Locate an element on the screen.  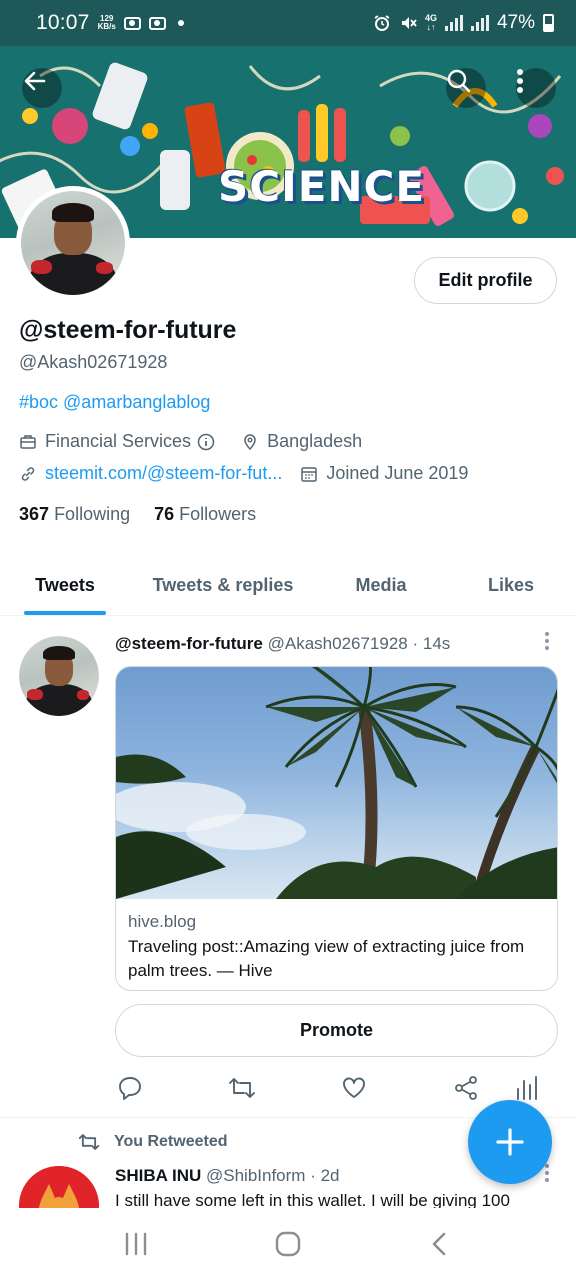
tweet-timestamp: · 2d is located at coordinates (325, 1175).